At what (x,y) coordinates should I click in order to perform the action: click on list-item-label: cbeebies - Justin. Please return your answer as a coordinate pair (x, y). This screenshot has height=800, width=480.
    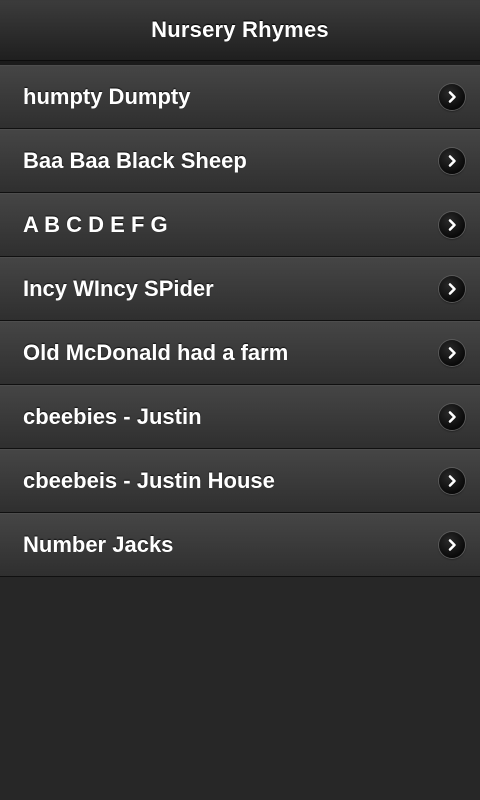
    Looking at the image, I should click on (112, 416).